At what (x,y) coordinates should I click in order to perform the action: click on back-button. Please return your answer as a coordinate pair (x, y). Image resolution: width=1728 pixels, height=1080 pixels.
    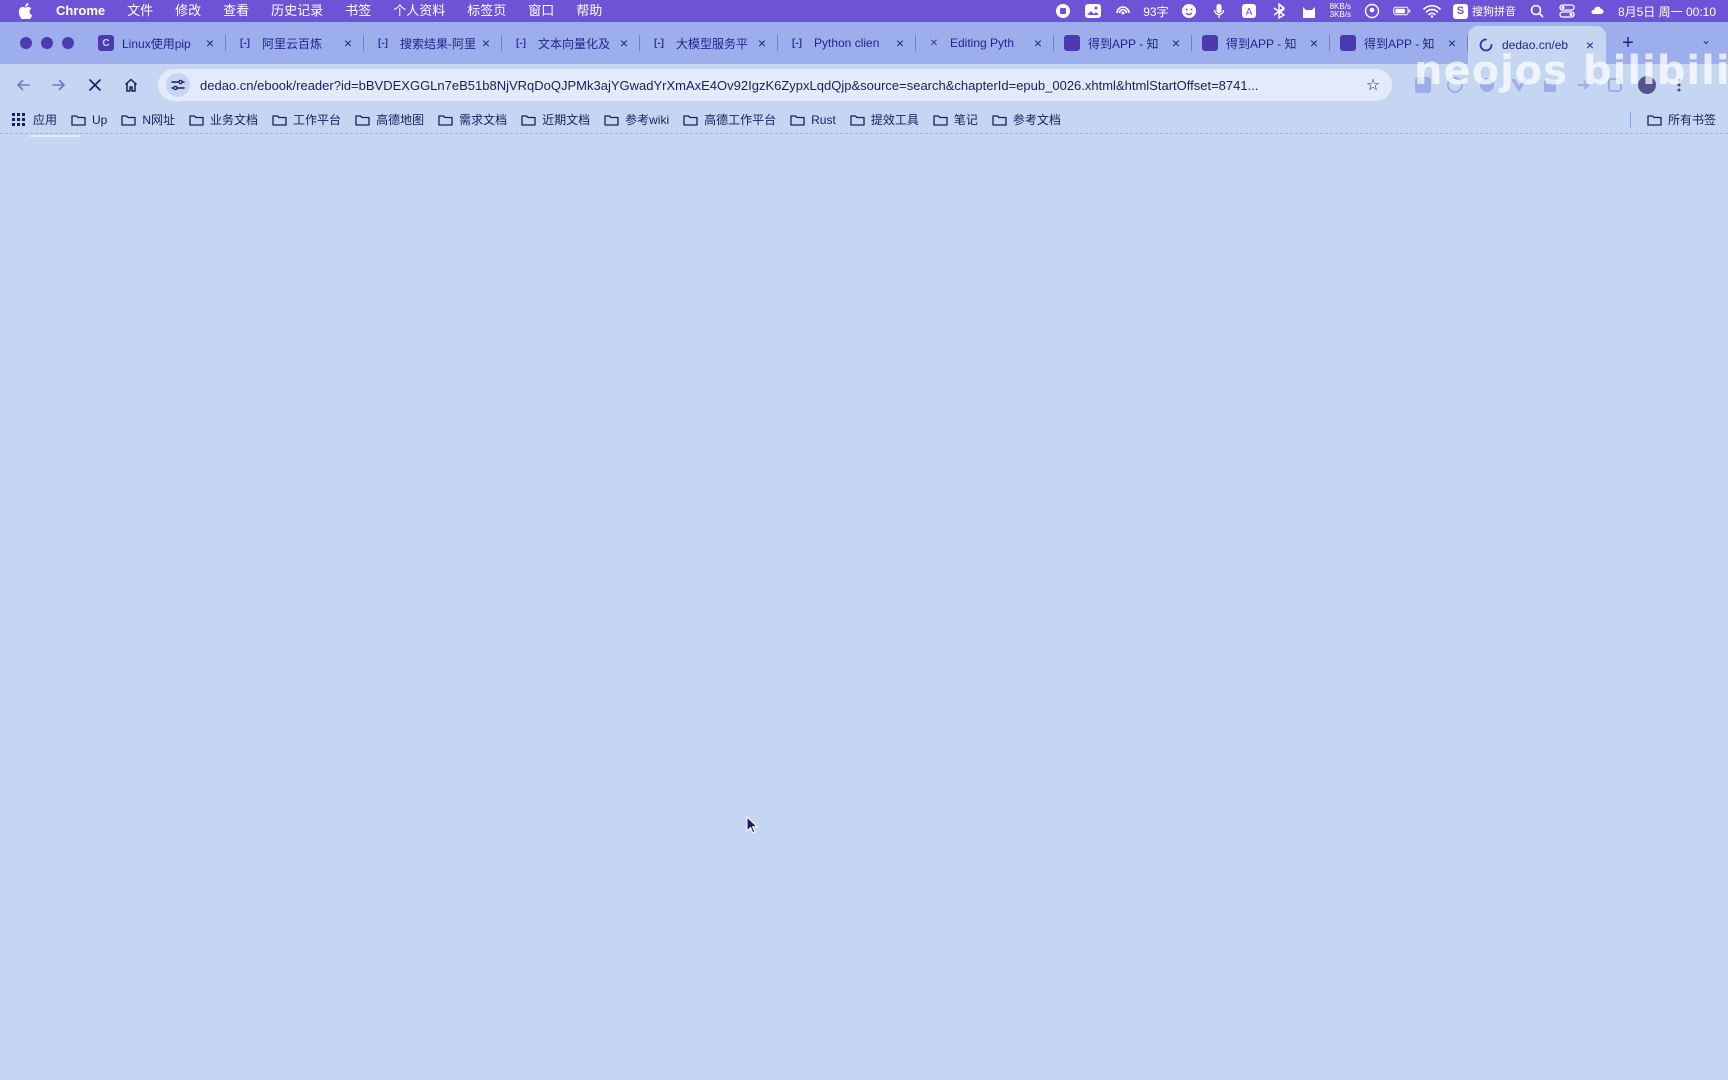
    Looking at the image, I should click on (23, 85).